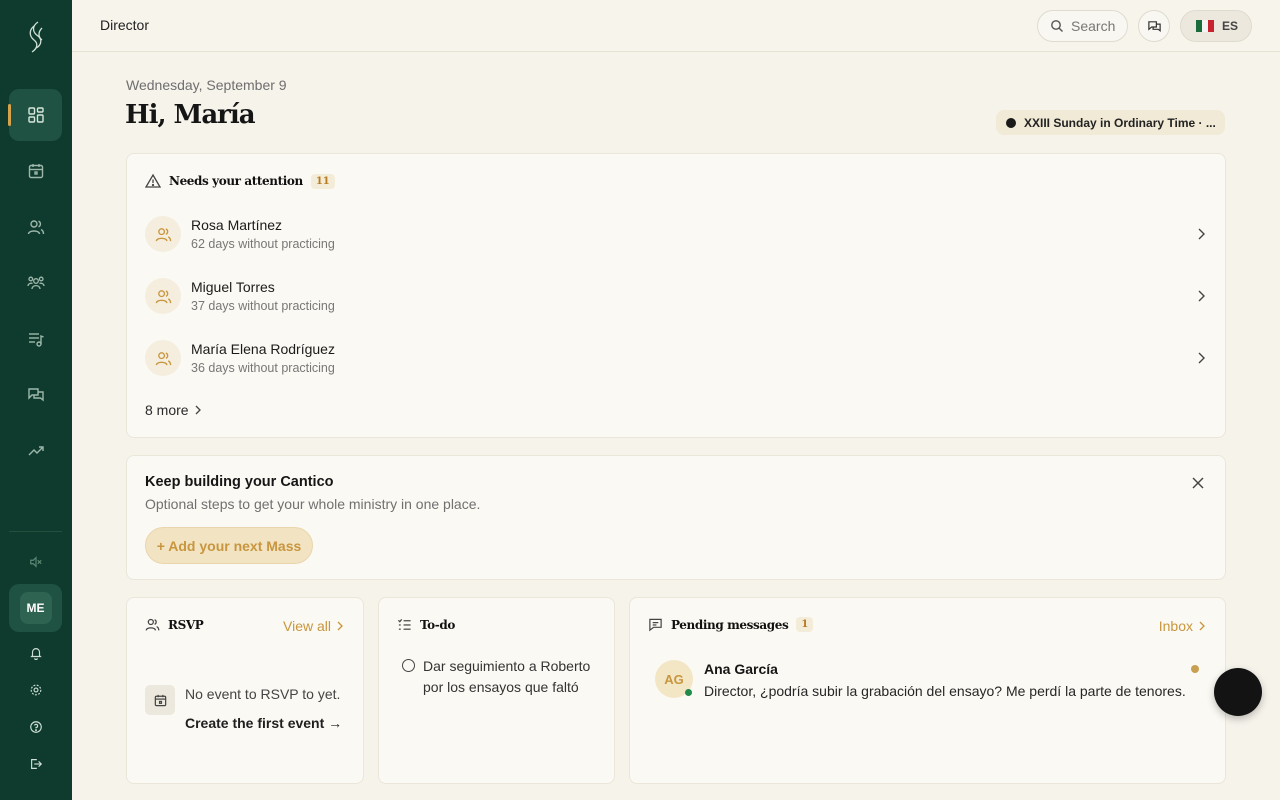  Describe the element at coordinates (307, 626) in the screenshot. I see `view-all-label: View all` at that location.